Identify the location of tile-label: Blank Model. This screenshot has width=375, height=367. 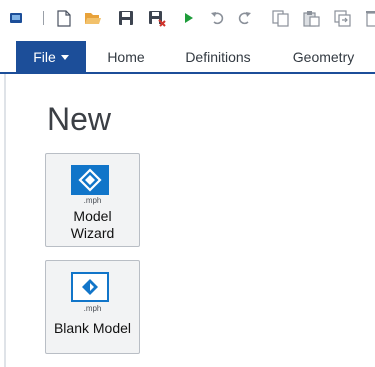
(92, 328).